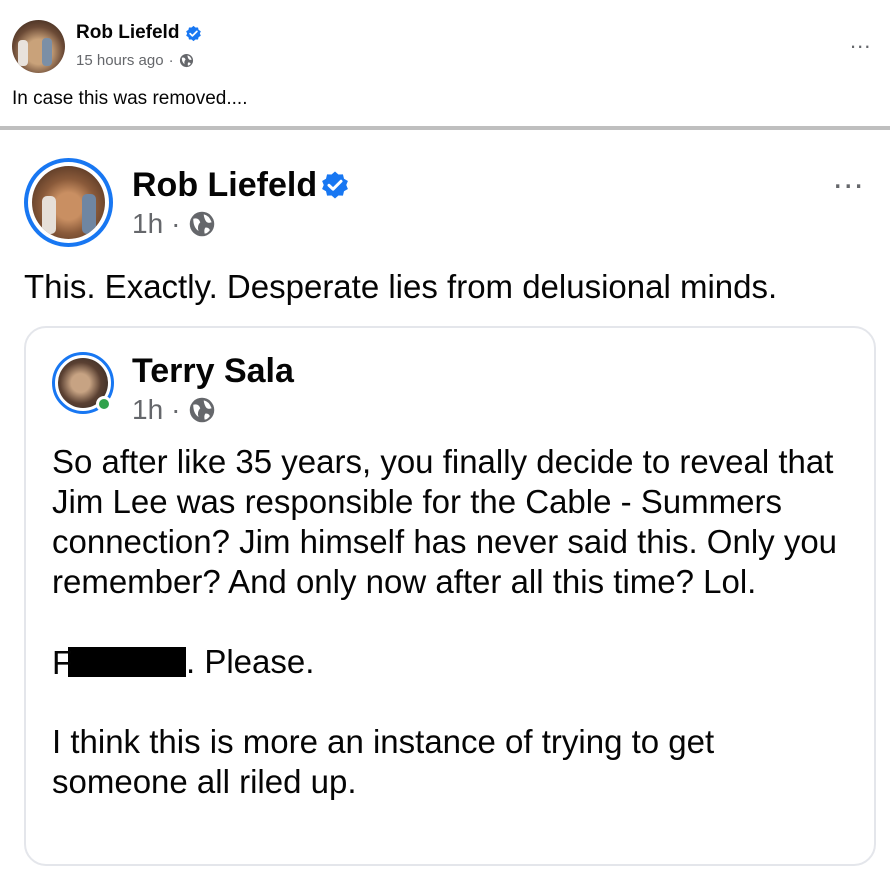 Image resolution: width=890 pixels, height=870 pixels. Describe the element at coordinates (452, 662) in the screenshot. I see `paragraph: . Please.` at that location.